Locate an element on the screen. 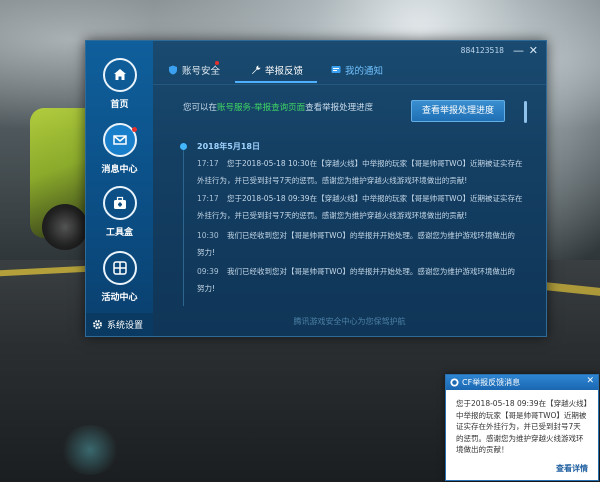 The height and width of the screenshot is (482, 600). popup-title: CF举报反馈消息 is located at coordinates (491, 382).